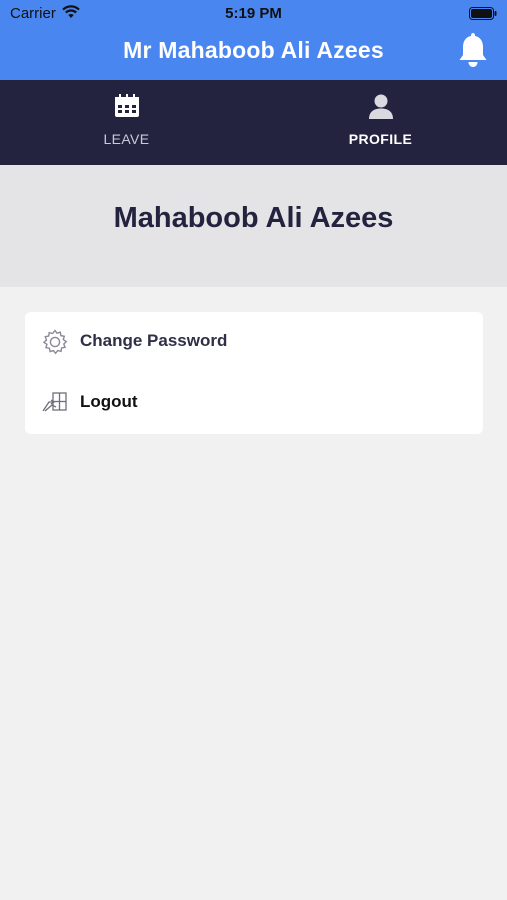  Describe the element at coordinates (253, 50) in the screenshot. I see `page-title: Mr Mahaboob Ali Azees` at that location.